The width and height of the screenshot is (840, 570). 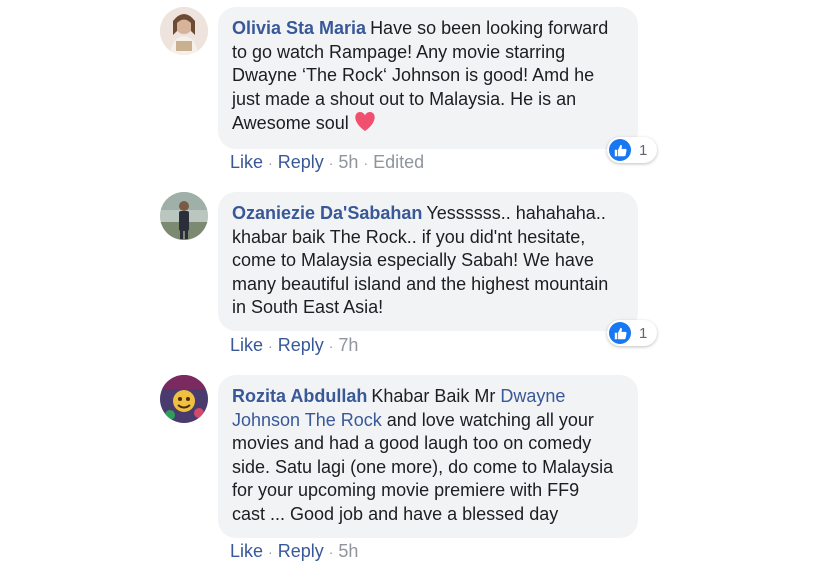 I want to click on mention-link: Dwayne, so click(x=532, y=396).